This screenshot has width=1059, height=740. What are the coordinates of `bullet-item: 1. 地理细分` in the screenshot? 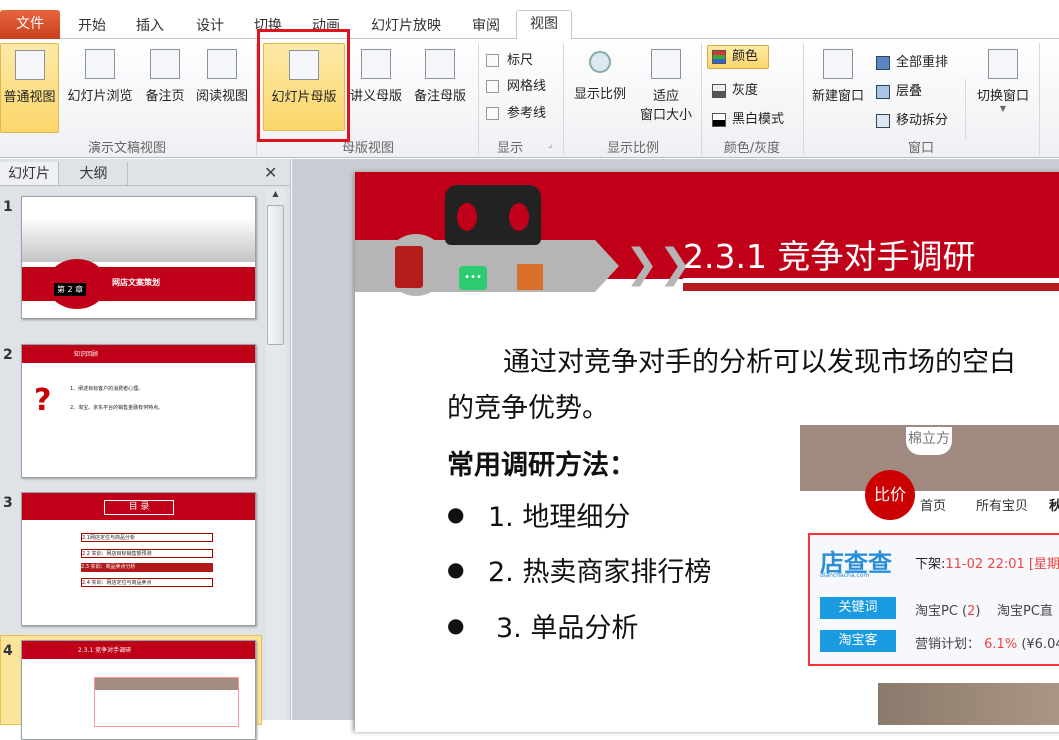 It's located at (559, 514).